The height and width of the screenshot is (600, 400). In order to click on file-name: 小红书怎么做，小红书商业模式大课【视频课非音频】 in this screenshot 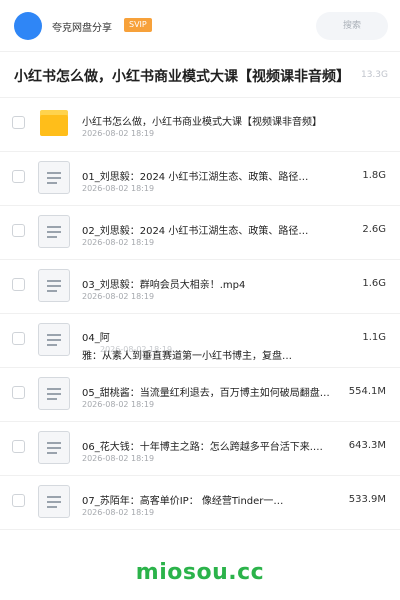, I will do `click(202, 122)`.